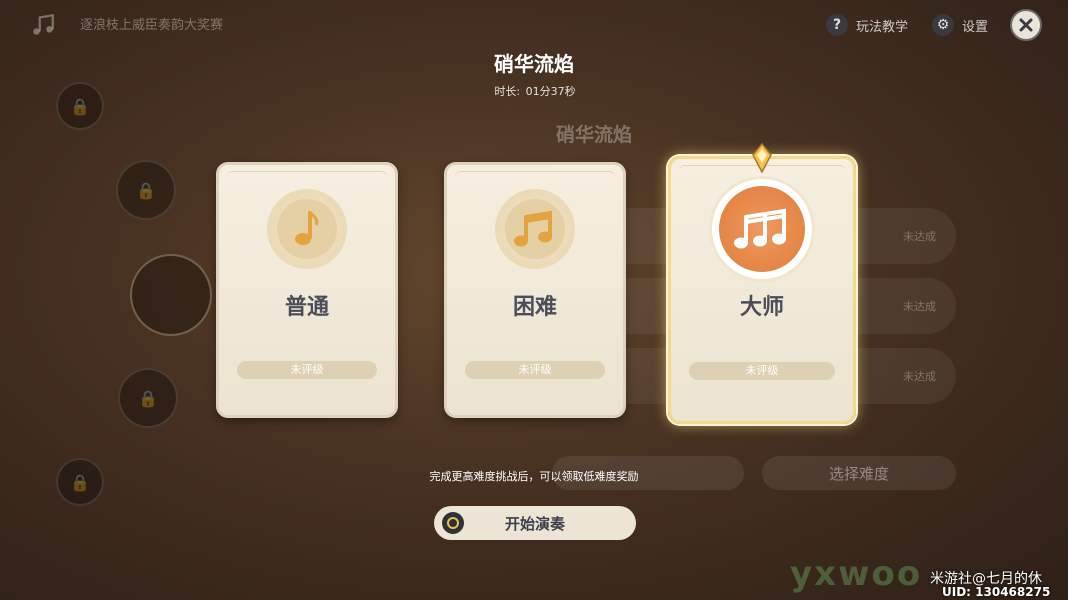 The image size is (1068, 600). What do you see at coordinates (534, 476) in the screenshot?
I see `reward-hint: 完成更高难度挑战后，可以领取低难度奖励` at bounding box center [534, 476].